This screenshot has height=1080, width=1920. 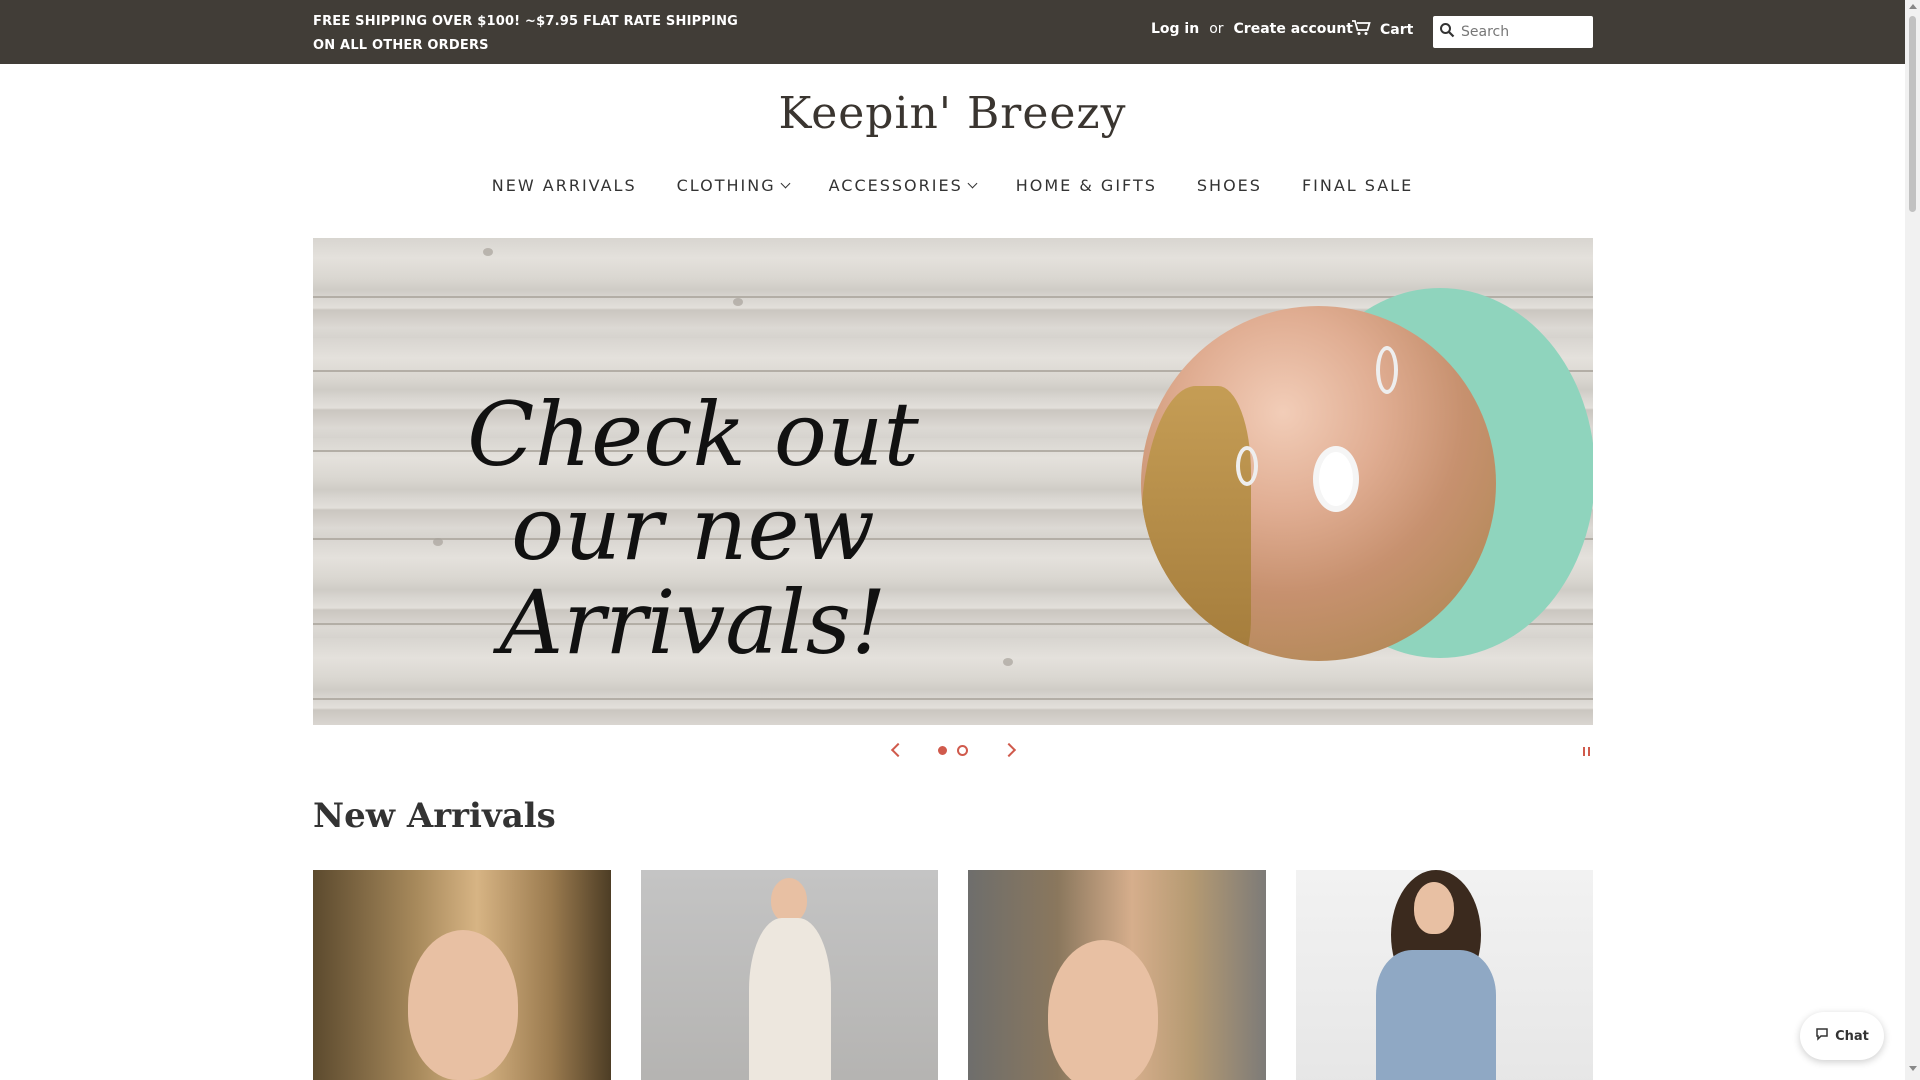 What do you see at coordinates (898, 750) in the screenshot?
I see `prev-slide-arrow-icon` at bounding box center [898, 750].